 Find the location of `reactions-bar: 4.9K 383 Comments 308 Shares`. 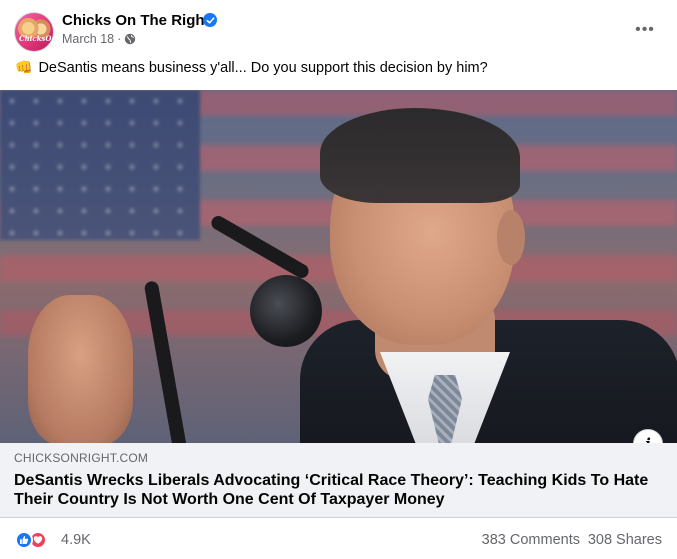

reactions-bar: 4.9K 383 Comments 308 Shares is located at coordinates (338, 538).